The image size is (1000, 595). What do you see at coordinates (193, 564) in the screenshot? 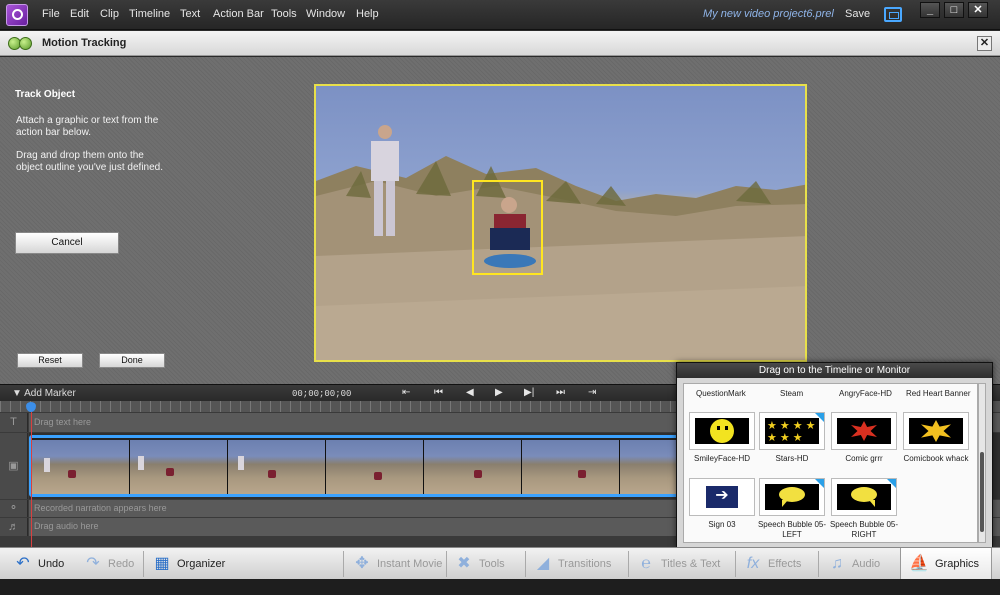
I see `organizer-button: ▦ Organizer` at bounding box center [193, 564].